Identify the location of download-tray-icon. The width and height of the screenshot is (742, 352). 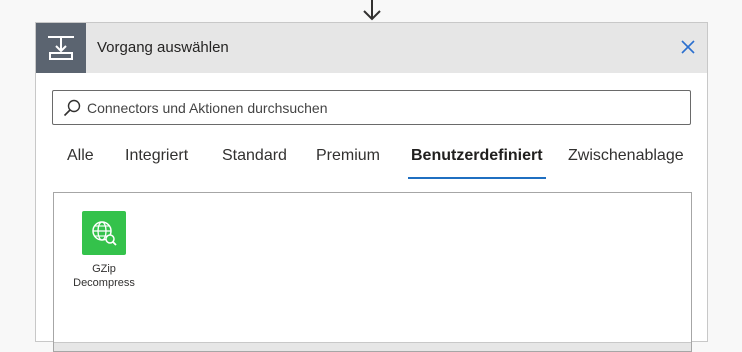
(61, 48).